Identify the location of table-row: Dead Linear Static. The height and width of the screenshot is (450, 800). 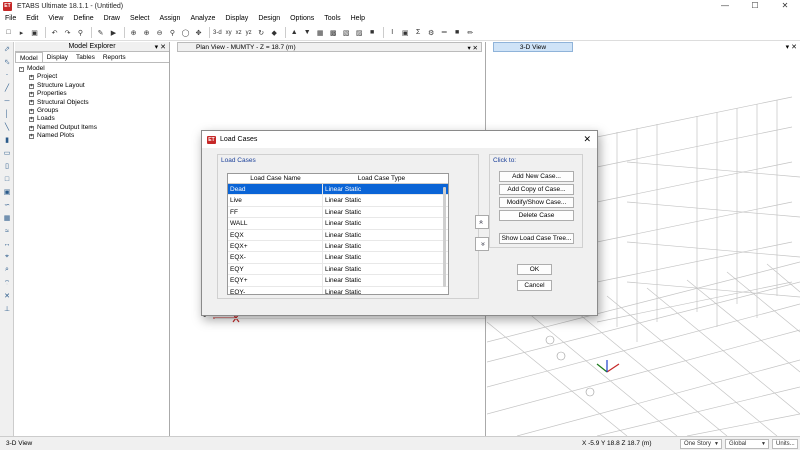
(338, 190).